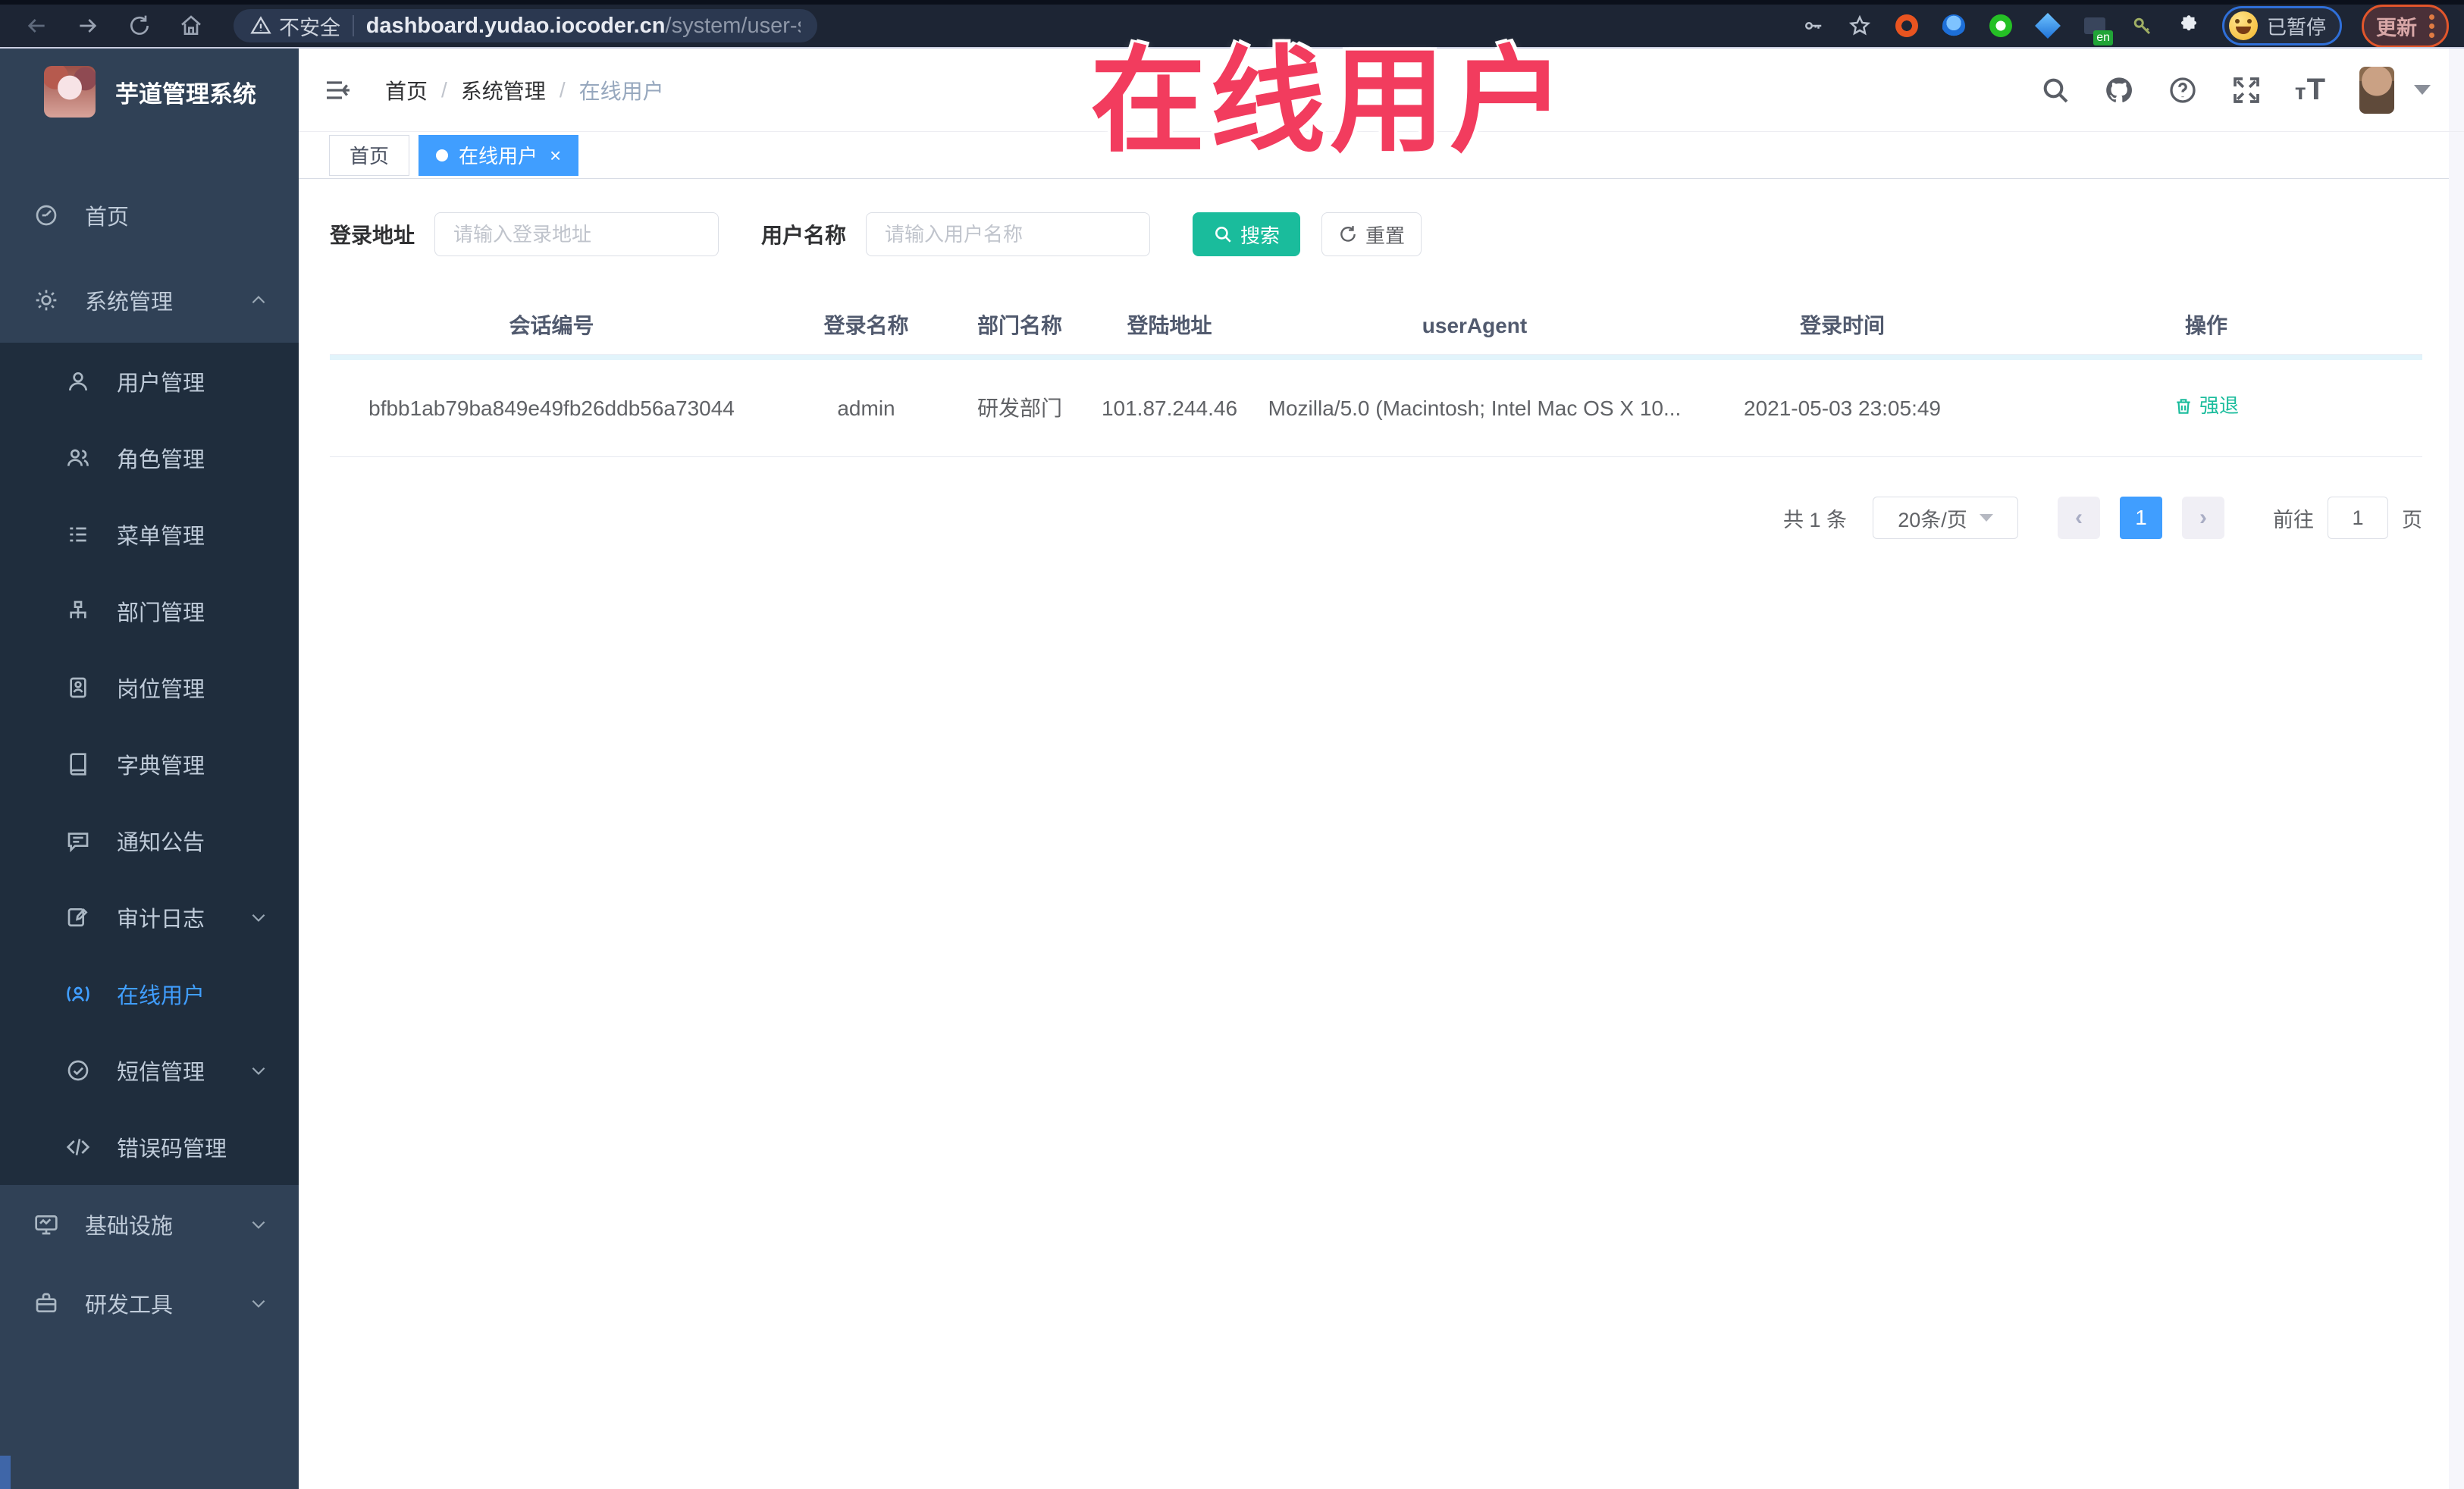  What do you see at coordinates (1953, 26) in the screenshot?
I see `pin-extension-icon` at bounding box center [1953, 26].